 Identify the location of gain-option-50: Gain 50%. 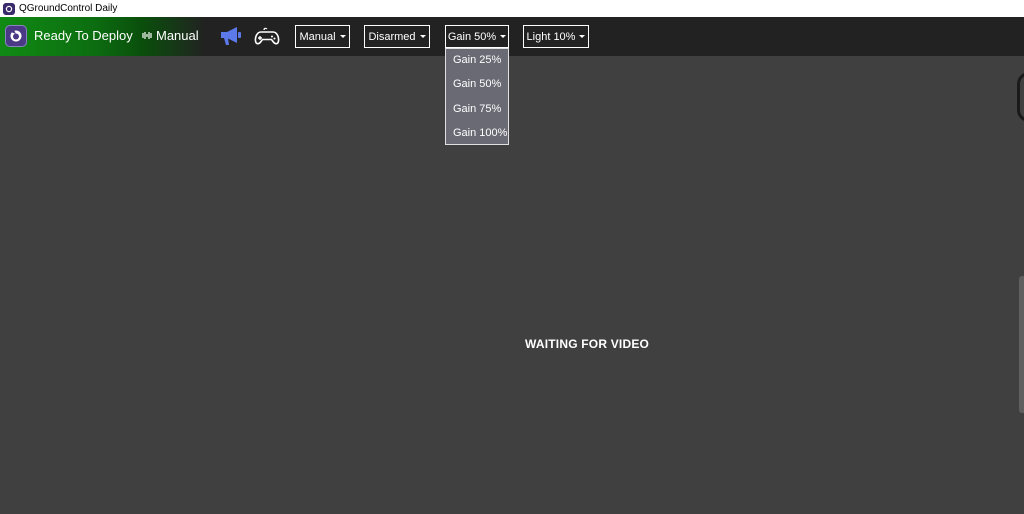
(477, 84).